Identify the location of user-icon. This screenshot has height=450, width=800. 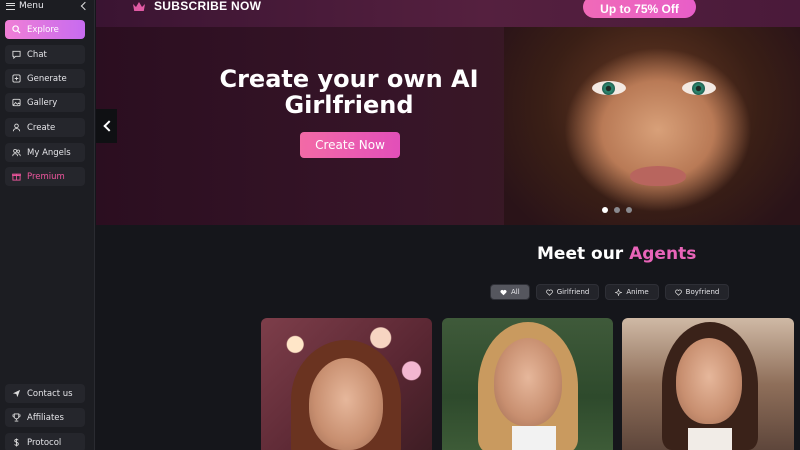
(16, 127).